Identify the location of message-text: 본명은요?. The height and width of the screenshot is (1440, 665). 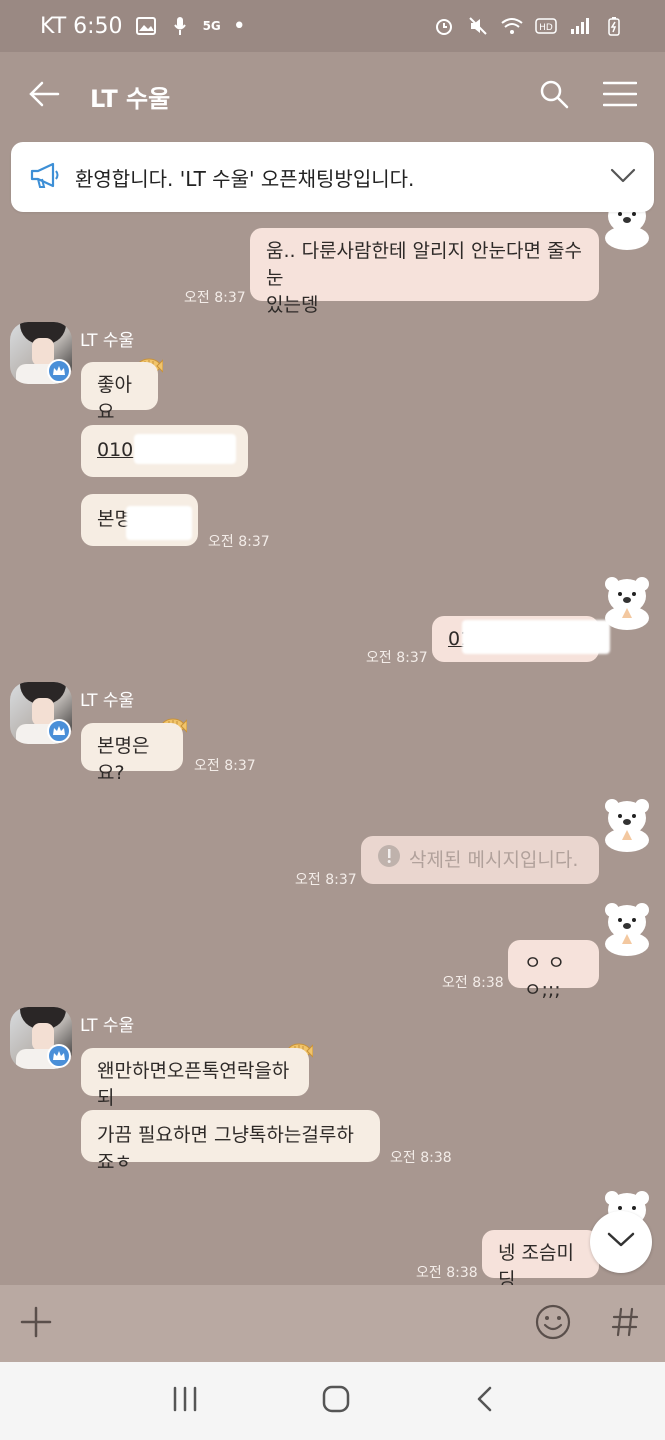
(123, 759).